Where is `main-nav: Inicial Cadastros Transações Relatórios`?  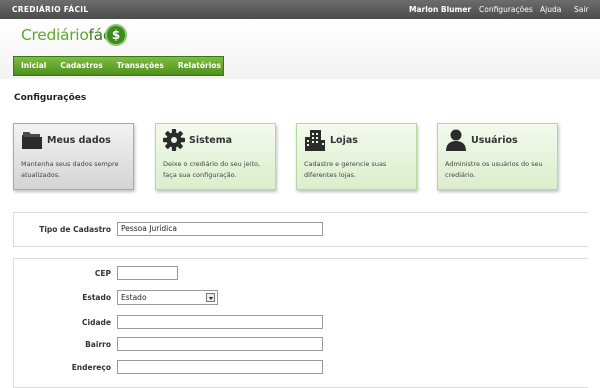 main-nav: Inicial Cadastros Transações Relatórios is located at coordinates (118, 66).